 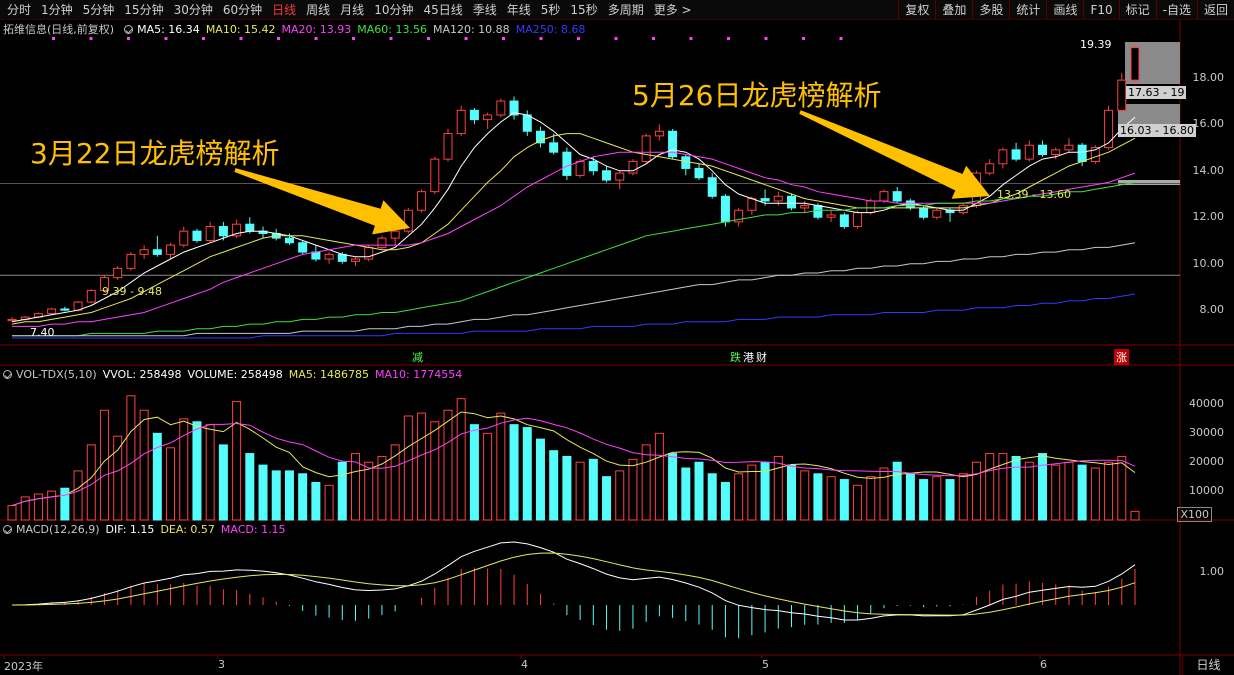 I want to click on period-tab: 30分钟, so click(x=193, y=10).